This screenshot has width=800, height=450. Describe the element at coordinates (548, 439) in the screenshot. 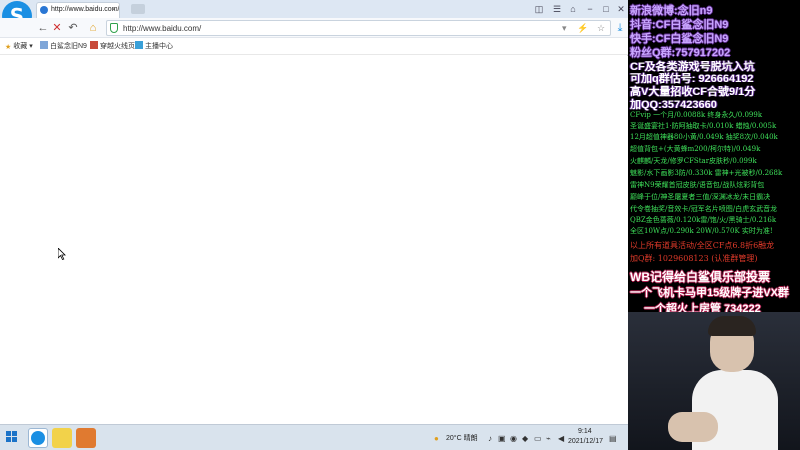

I see `network-icon: ⌁` at that location.